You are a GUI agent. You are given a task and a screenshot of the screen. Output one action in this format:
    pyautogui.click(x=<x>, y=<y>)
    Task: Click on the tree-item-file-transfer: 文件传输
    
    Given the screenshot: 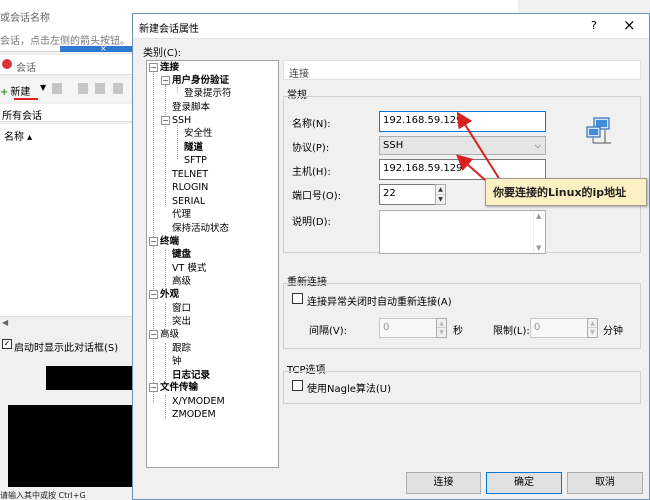 What is the action you would take?
    pyautogui.click(x=179, y=388)
    